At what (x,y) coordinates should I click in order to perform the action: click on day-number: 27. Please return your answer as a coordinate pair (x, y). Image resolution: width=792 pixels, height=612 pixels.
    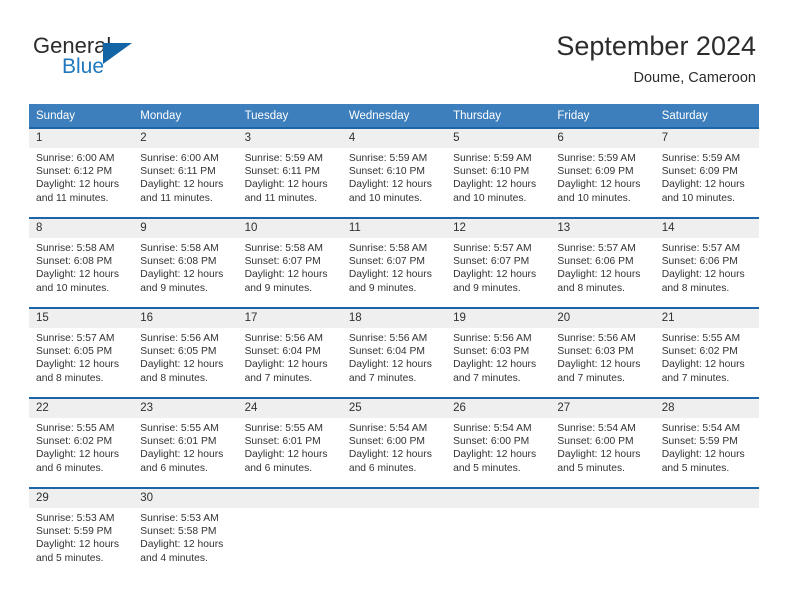
    Looking at the image, I should click on (602, 408).